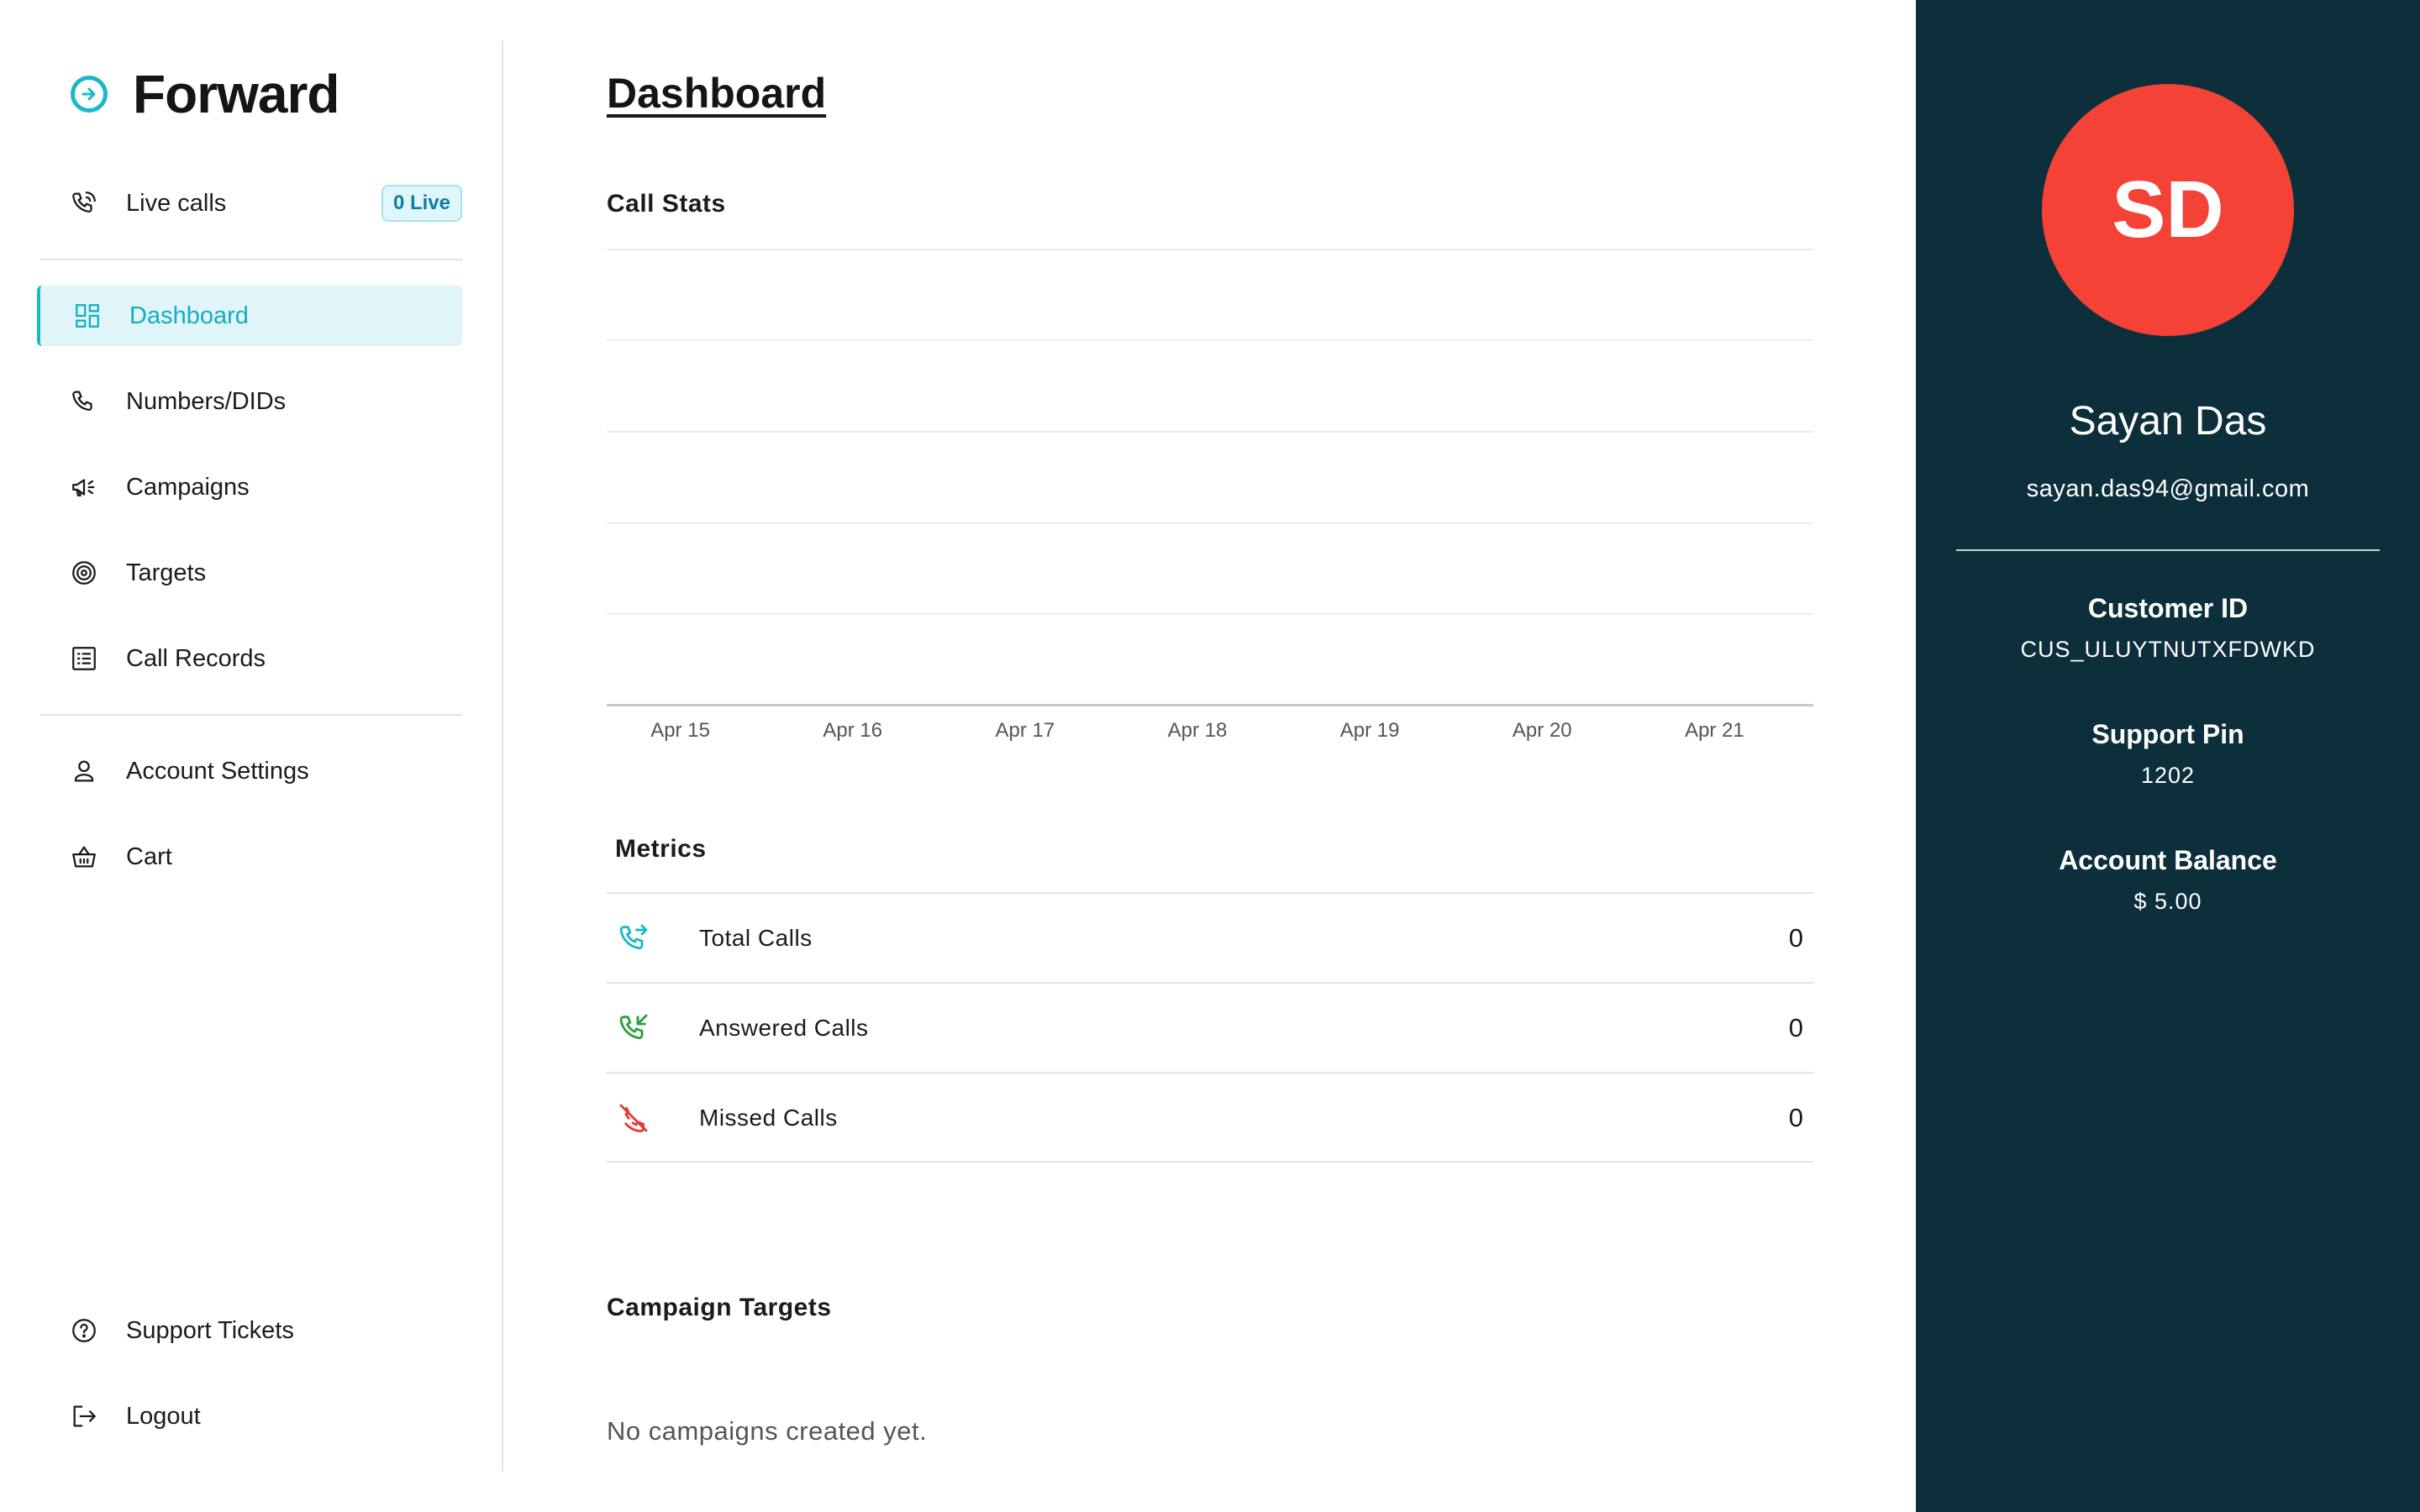 The width and height of the screenshot is (2420, 1512). Describe the element at coordinates (249, 573) in the screenshot. I see `sidebar-item-targets: Targets` at that location.